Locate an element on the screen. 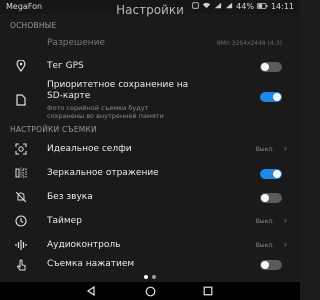  setting-audio-control: Аудиоконтроль Выкл. › is located at coordinates (150, 245).